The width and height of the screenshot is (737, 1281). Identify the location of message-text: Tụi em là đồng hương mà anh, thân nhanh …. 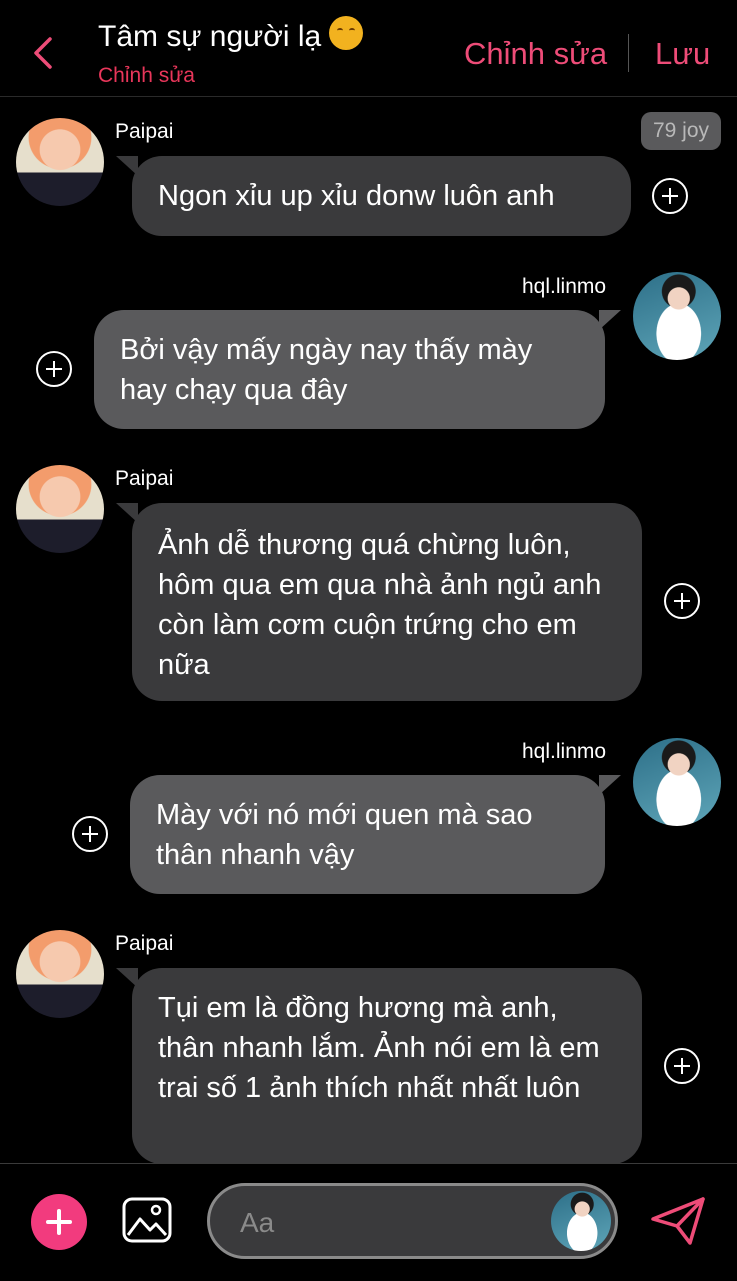
(379, 1048).